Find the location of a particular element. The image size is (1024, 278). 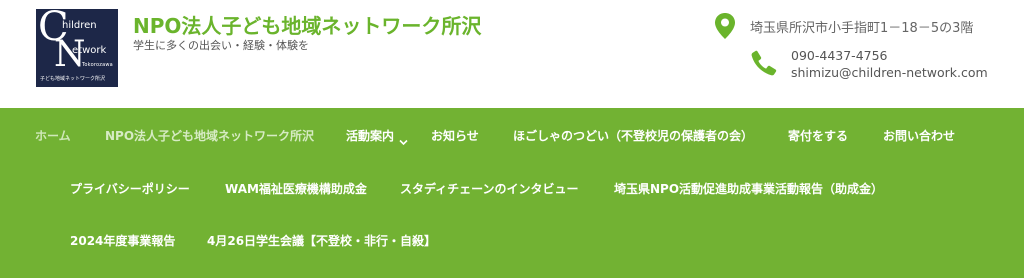

nav-item-about: NPO法人子ども地域ネットワーク所沢 is located at coordinates (209, 135).